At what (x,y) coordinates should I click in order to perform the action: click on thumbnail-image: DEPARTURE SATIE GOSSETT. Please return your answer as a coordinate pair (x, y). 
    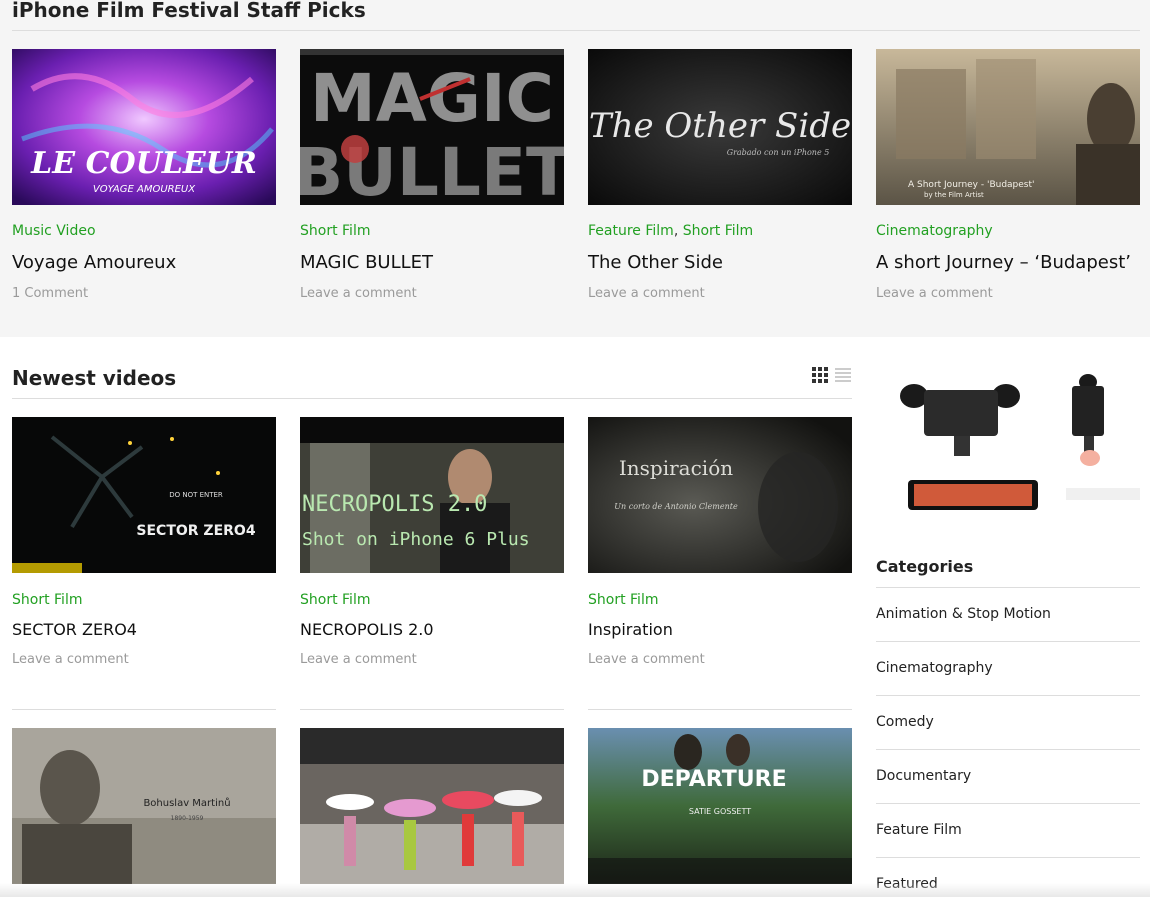
    Looking at the image, I should click on (720, 806).